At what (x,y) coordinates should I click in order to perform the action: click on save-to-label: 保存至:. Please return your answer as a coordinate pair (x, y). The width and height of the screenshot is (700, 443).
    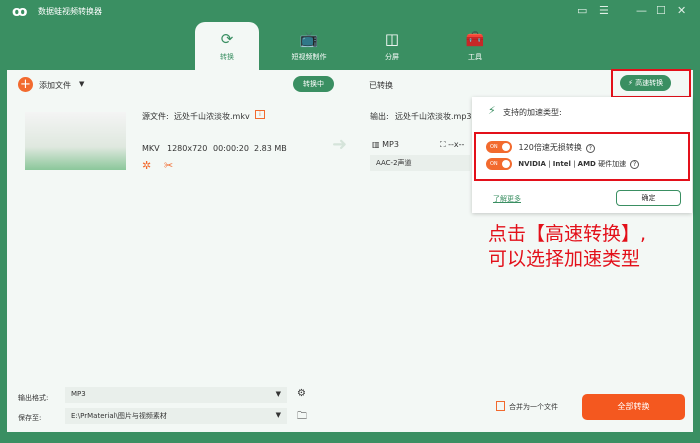
    Looking at the image, I should click on (30, 418).